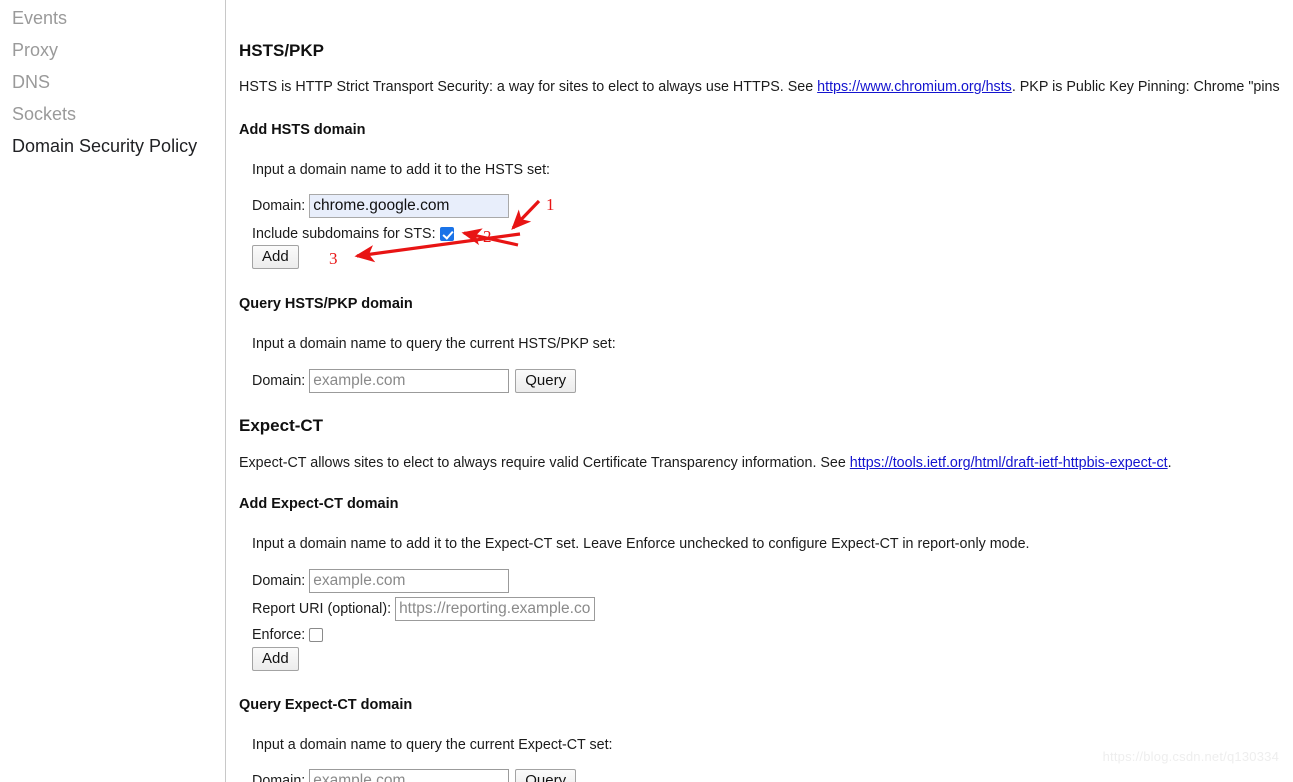 The height and width of the screenshot is (782, 1293). What do you see at coordinates (326, 304) in the screenshot?
I see `query-hsts-domain-title: Query HSTS/PKP domain` at bounding box center [326, 304].